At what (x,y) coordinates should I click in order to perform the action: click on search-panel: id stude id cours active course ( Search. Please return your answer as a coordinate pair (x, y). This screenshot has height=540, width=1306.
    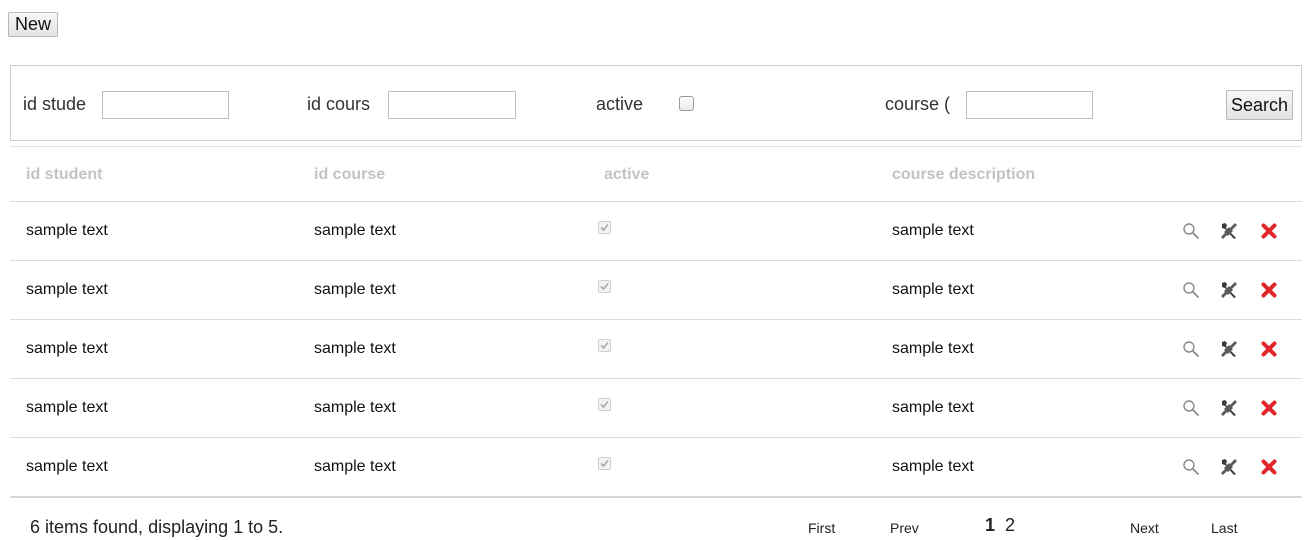
    Looking at the image, I should click on (656, 103).